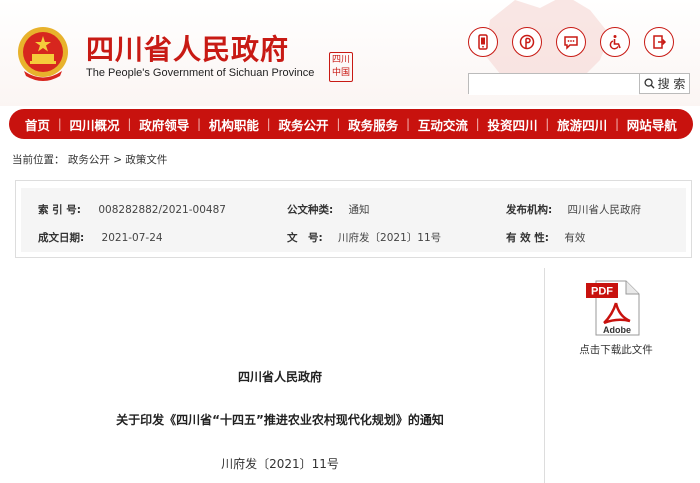 The width and height of the screenshot is (700, 483). What do you see at coordinates (164, 124) in the screenshot?
I see `nav-item-leaders: 政府领导` at bounding box center [164, 124].